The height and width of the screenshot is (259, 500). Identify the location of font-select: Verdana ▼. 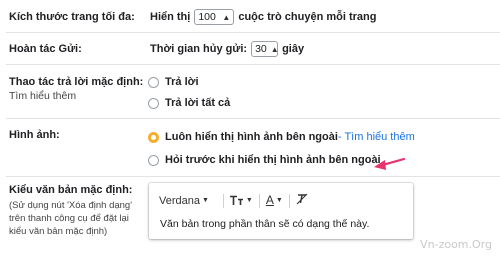
(184, 201).